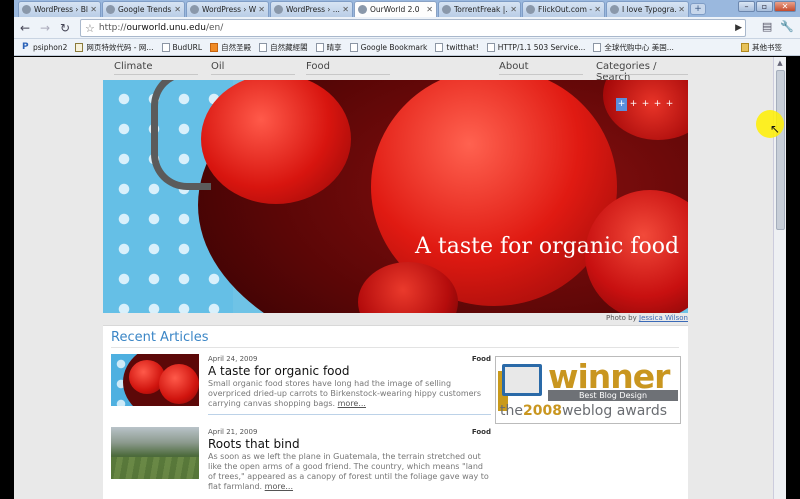 The height and width of the screenshot is (499, 800). What do you see at coordinates (161, 28) in the screenshot?
I see `url-text: http://ourworld.unu.edu/en/` at bounding box center [161, 28].